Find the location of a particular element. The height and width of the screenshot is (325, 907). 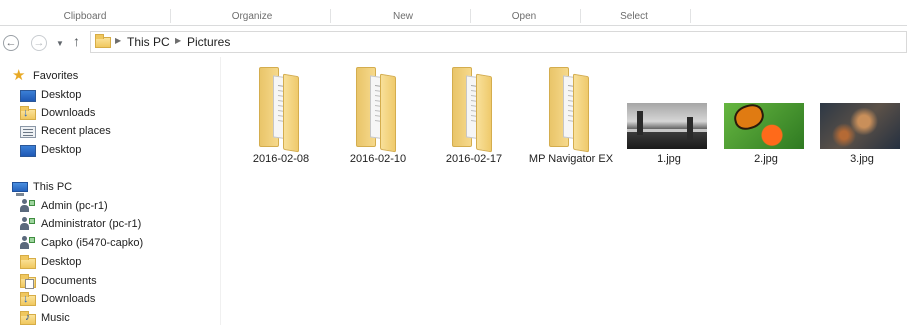

nav-item-label: Recent places is located at coordinates (76, 131).